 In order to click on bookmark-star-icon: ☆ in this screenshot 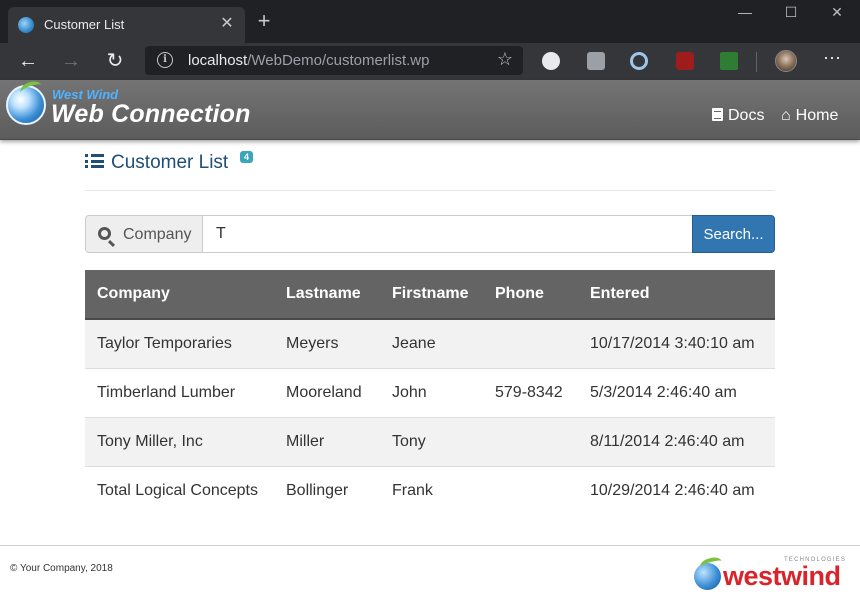, I will do `click(505, 59)`.